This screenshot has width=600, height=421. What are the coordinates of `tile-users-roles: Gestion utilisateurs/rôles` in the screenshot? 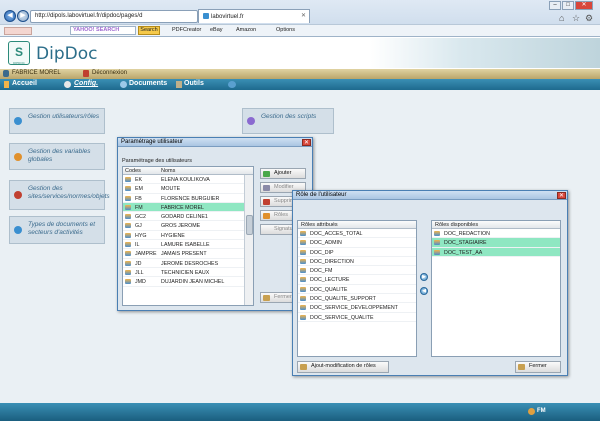 It's located at (57, 121).